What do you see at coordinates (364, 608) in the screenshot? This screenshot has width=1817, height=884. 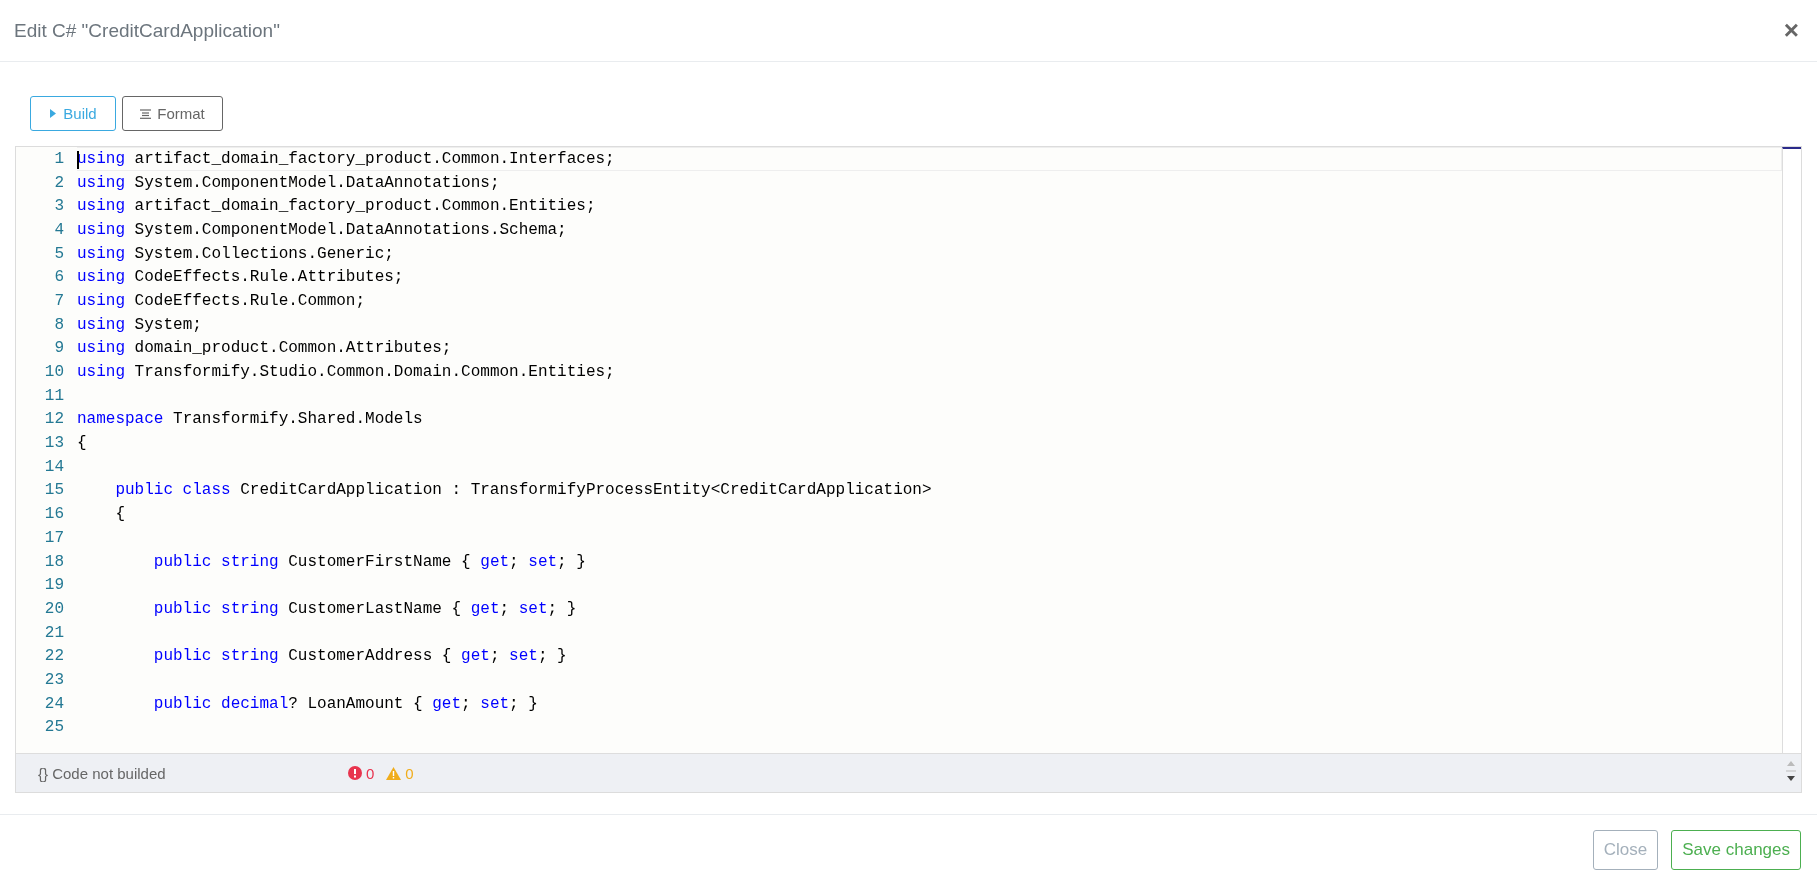 I see `code-line: public string CustomerLastName { get; set; }` at bounding box center [364, 608].